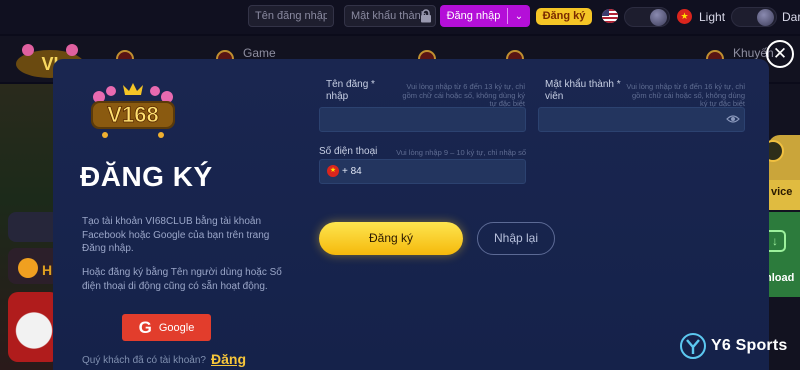 The width and height of the screenshot is (800, 370). I want to click on download-panel, so click(784, 254).